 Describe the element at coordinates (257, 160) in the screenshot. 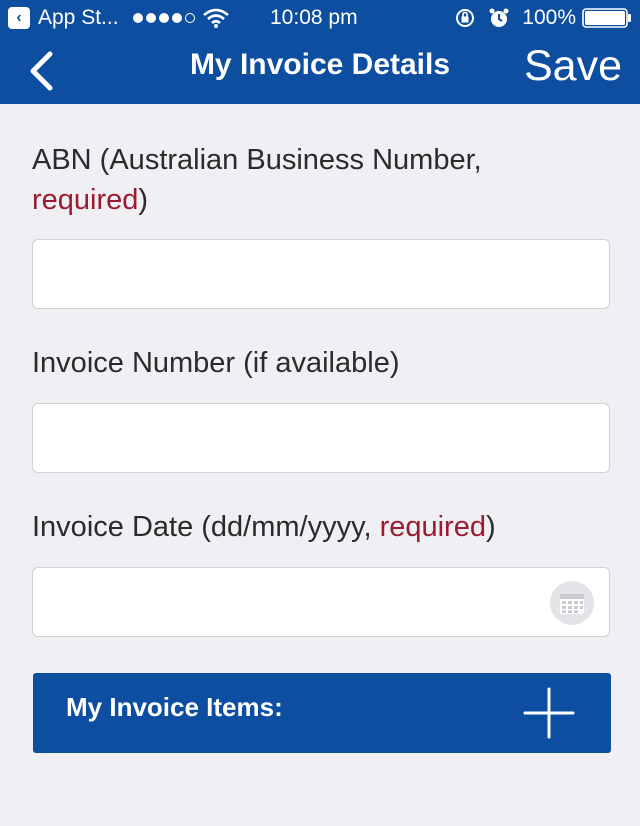

I see `abn-label-text: ABN (Australian Business Number,` at that location.